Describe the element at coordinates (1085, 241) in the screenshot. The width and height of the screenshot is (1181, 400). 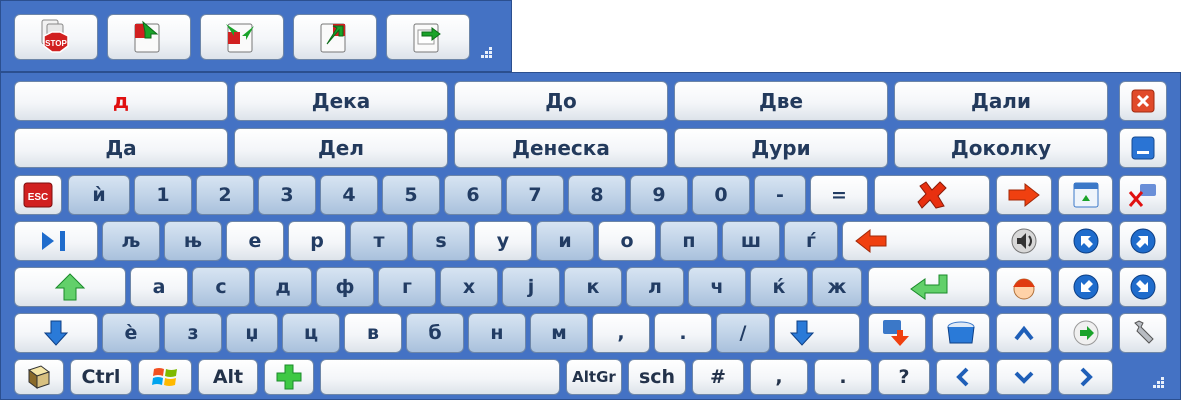
I see `nav-up-left-button` at that location.